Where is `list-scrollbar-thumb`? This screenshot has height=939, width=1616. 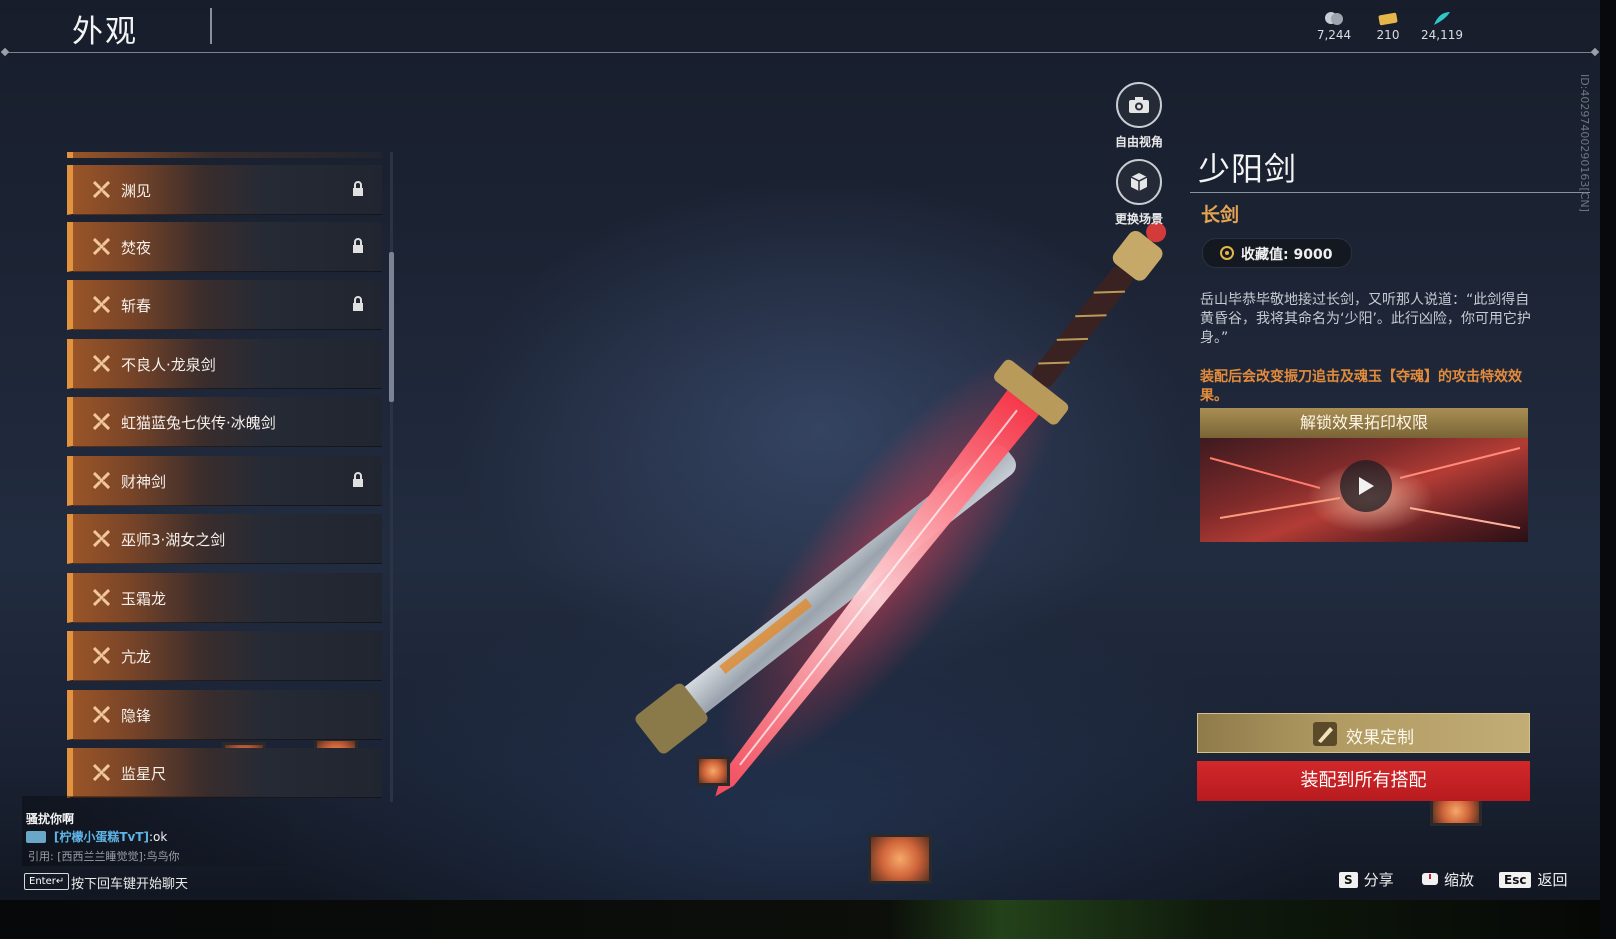 list-scrollbar-thumb is located at coordinates (391, 327).